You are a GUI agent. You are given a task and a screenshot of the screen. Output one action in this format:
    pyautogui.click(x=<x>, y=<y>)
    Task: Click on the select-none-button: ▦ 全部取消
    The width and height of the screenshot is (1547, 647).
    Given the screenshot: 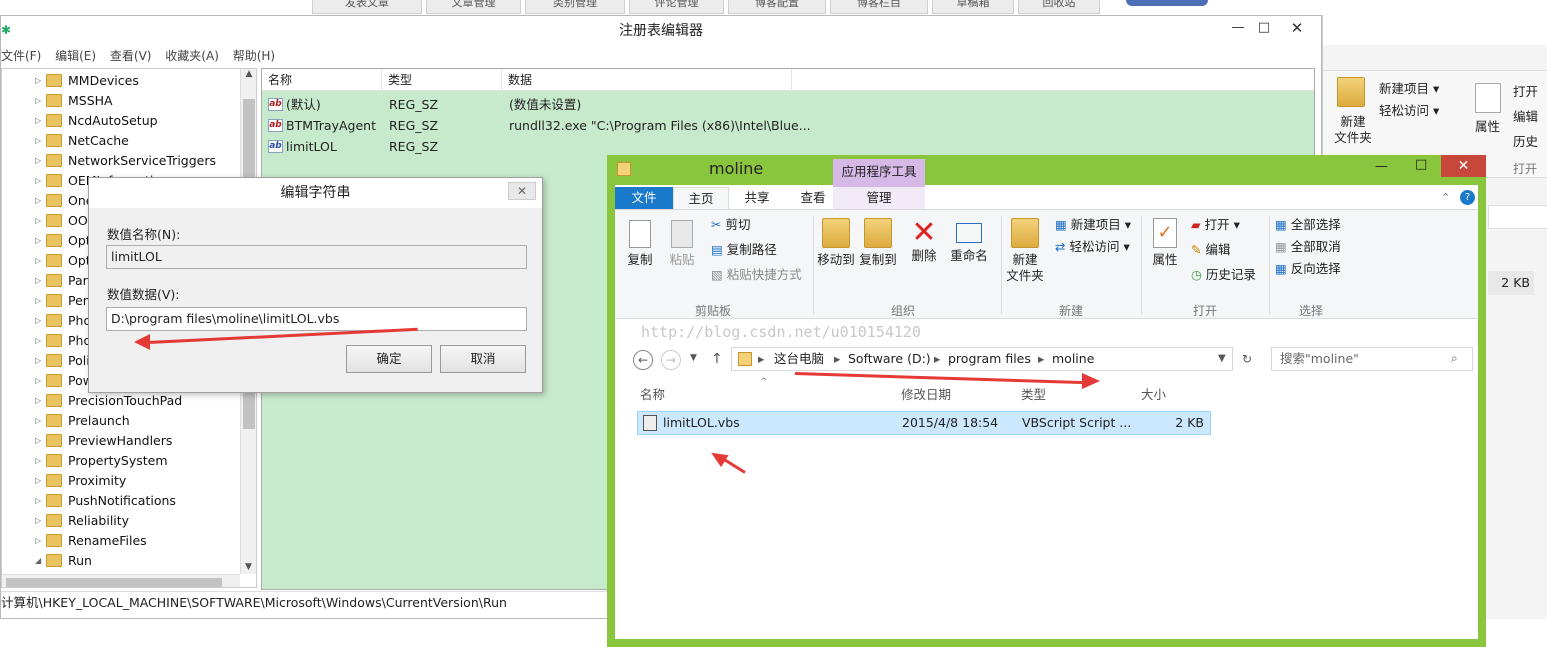 What is the action you would take?
    pyautogui.click(x=1308, y=247)
    